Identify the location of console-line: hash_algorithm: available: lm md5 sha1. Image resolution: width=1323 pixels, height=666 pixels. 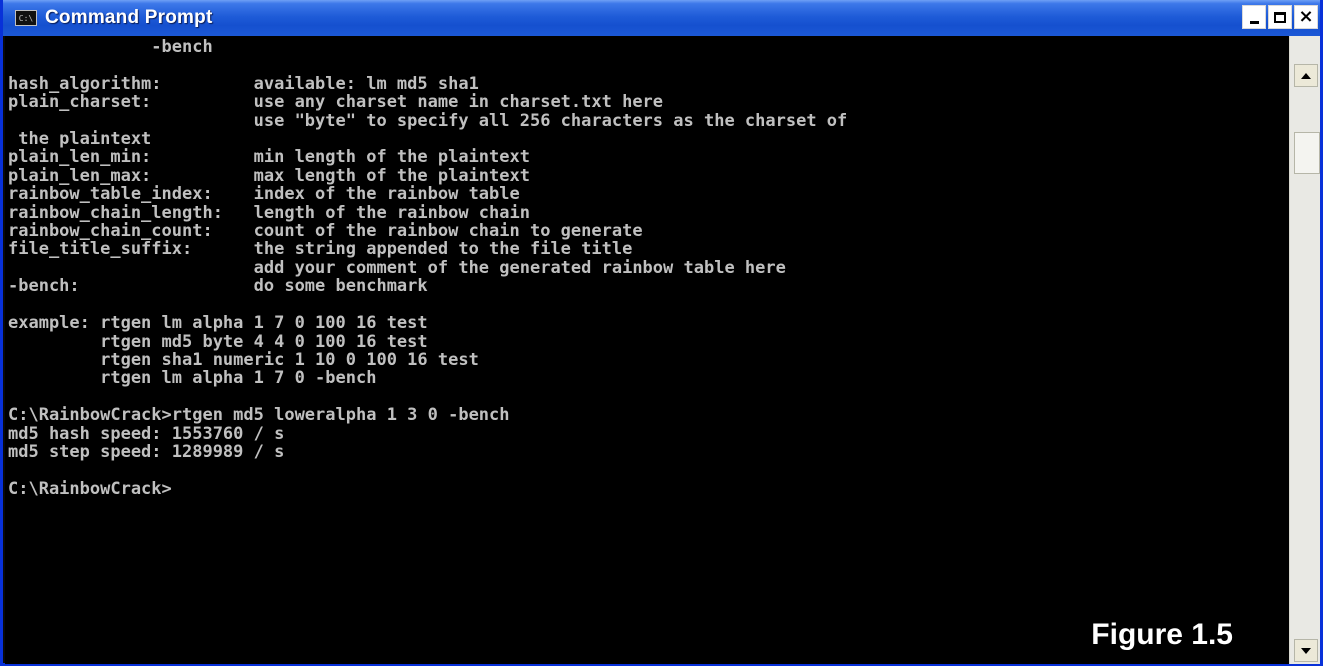
(243, 83).